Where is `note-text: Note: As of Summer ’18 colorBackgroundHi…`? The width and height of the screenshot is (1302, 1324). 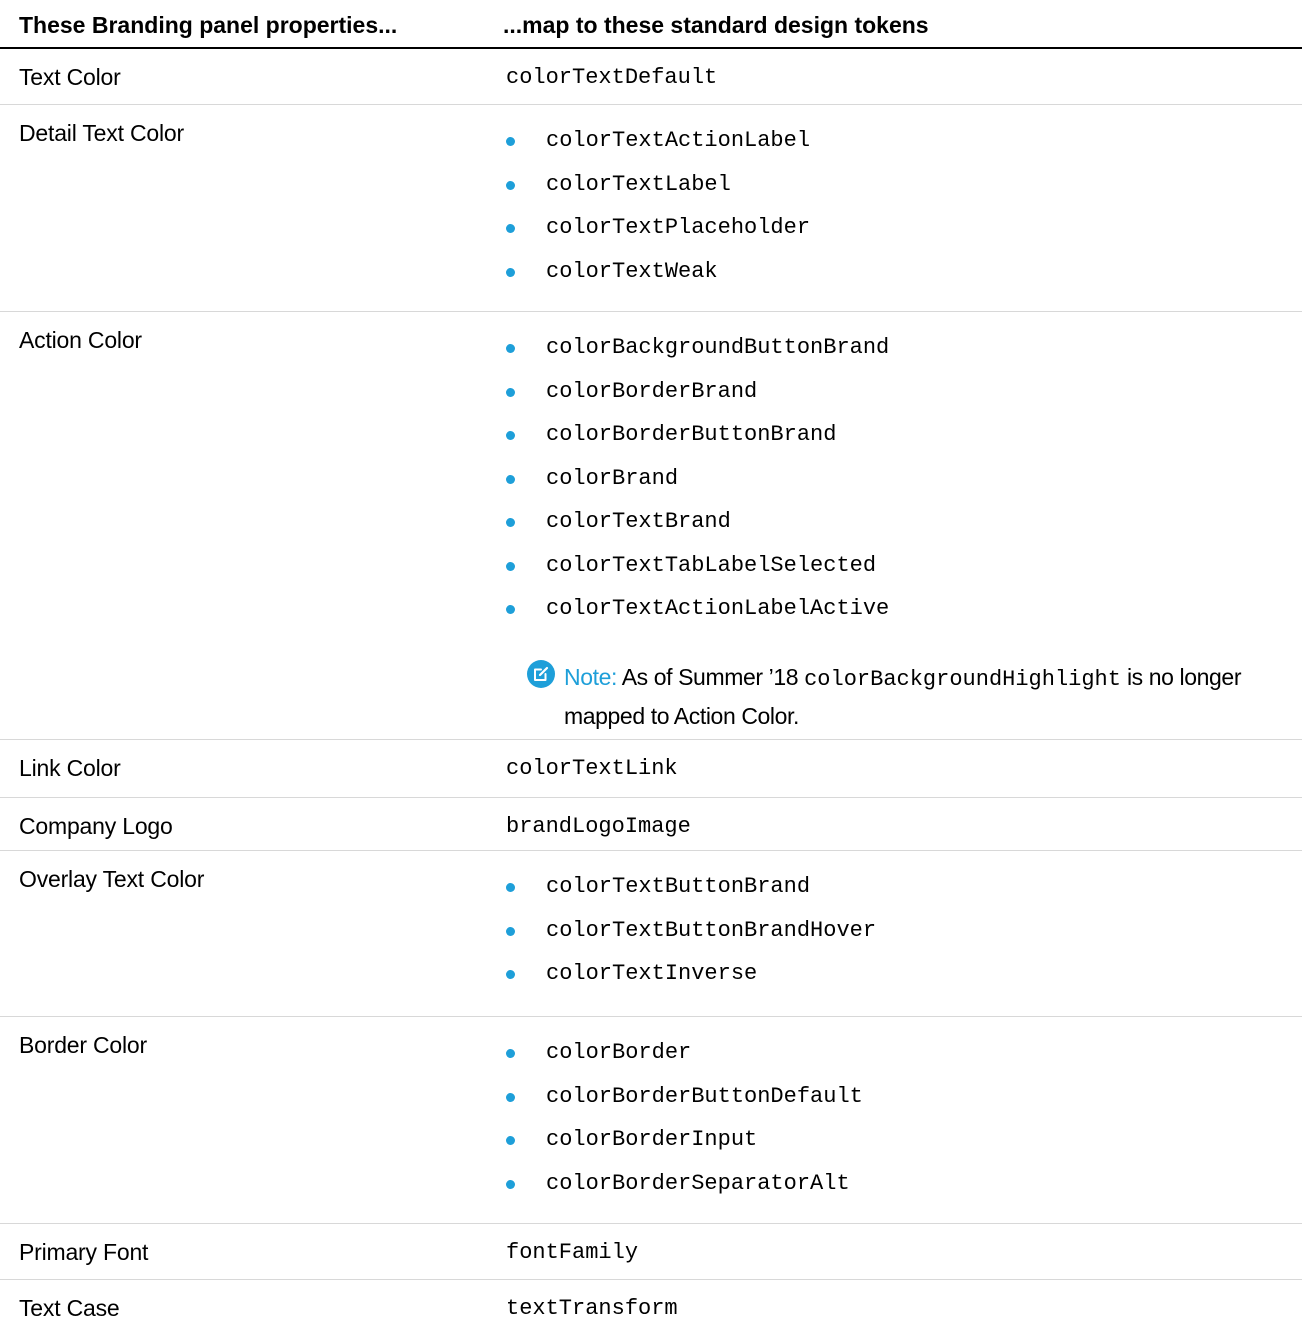
note-text: Note: As of Summer ’18 colorBackgroundHi… is located at coordinates (933, 697).